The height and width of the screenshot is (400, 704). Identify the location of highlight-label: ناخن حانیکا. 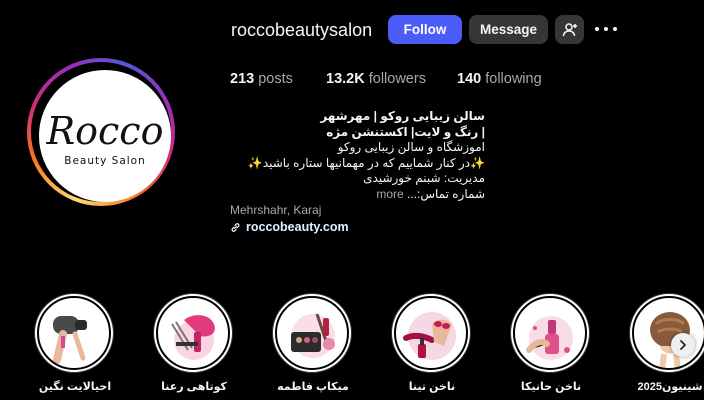
(551, 387).